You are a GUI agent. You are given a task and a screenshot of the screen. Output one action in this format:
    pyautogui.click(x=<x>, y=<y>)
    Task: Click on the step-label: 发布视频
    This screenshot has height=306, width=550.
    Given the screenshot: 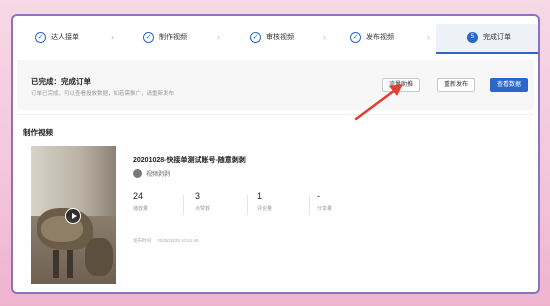 What is the action you would take?
    pyautogui.click(x=380, y=37)
    